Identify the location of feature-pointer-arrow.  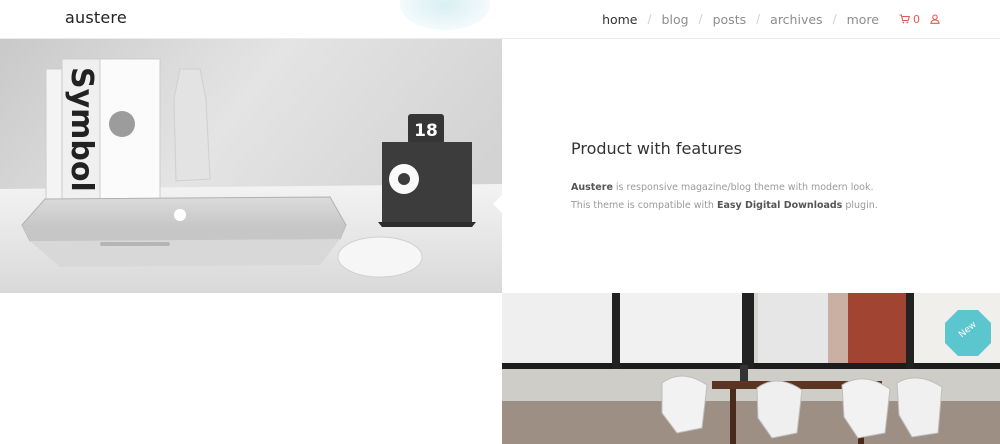
(497, 204).